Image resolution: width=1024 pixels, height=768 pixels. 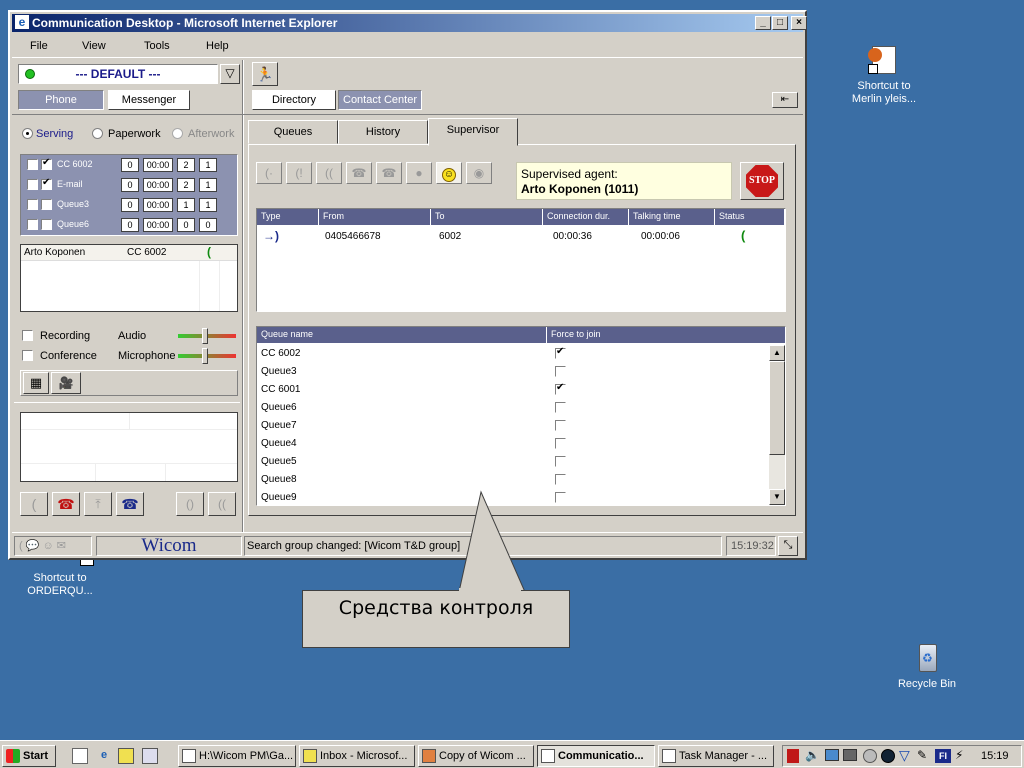 What do you see at coordinates (513, 462) in the screenshot?
I see `table-row: Queue5` at bounding box center [513, 462].